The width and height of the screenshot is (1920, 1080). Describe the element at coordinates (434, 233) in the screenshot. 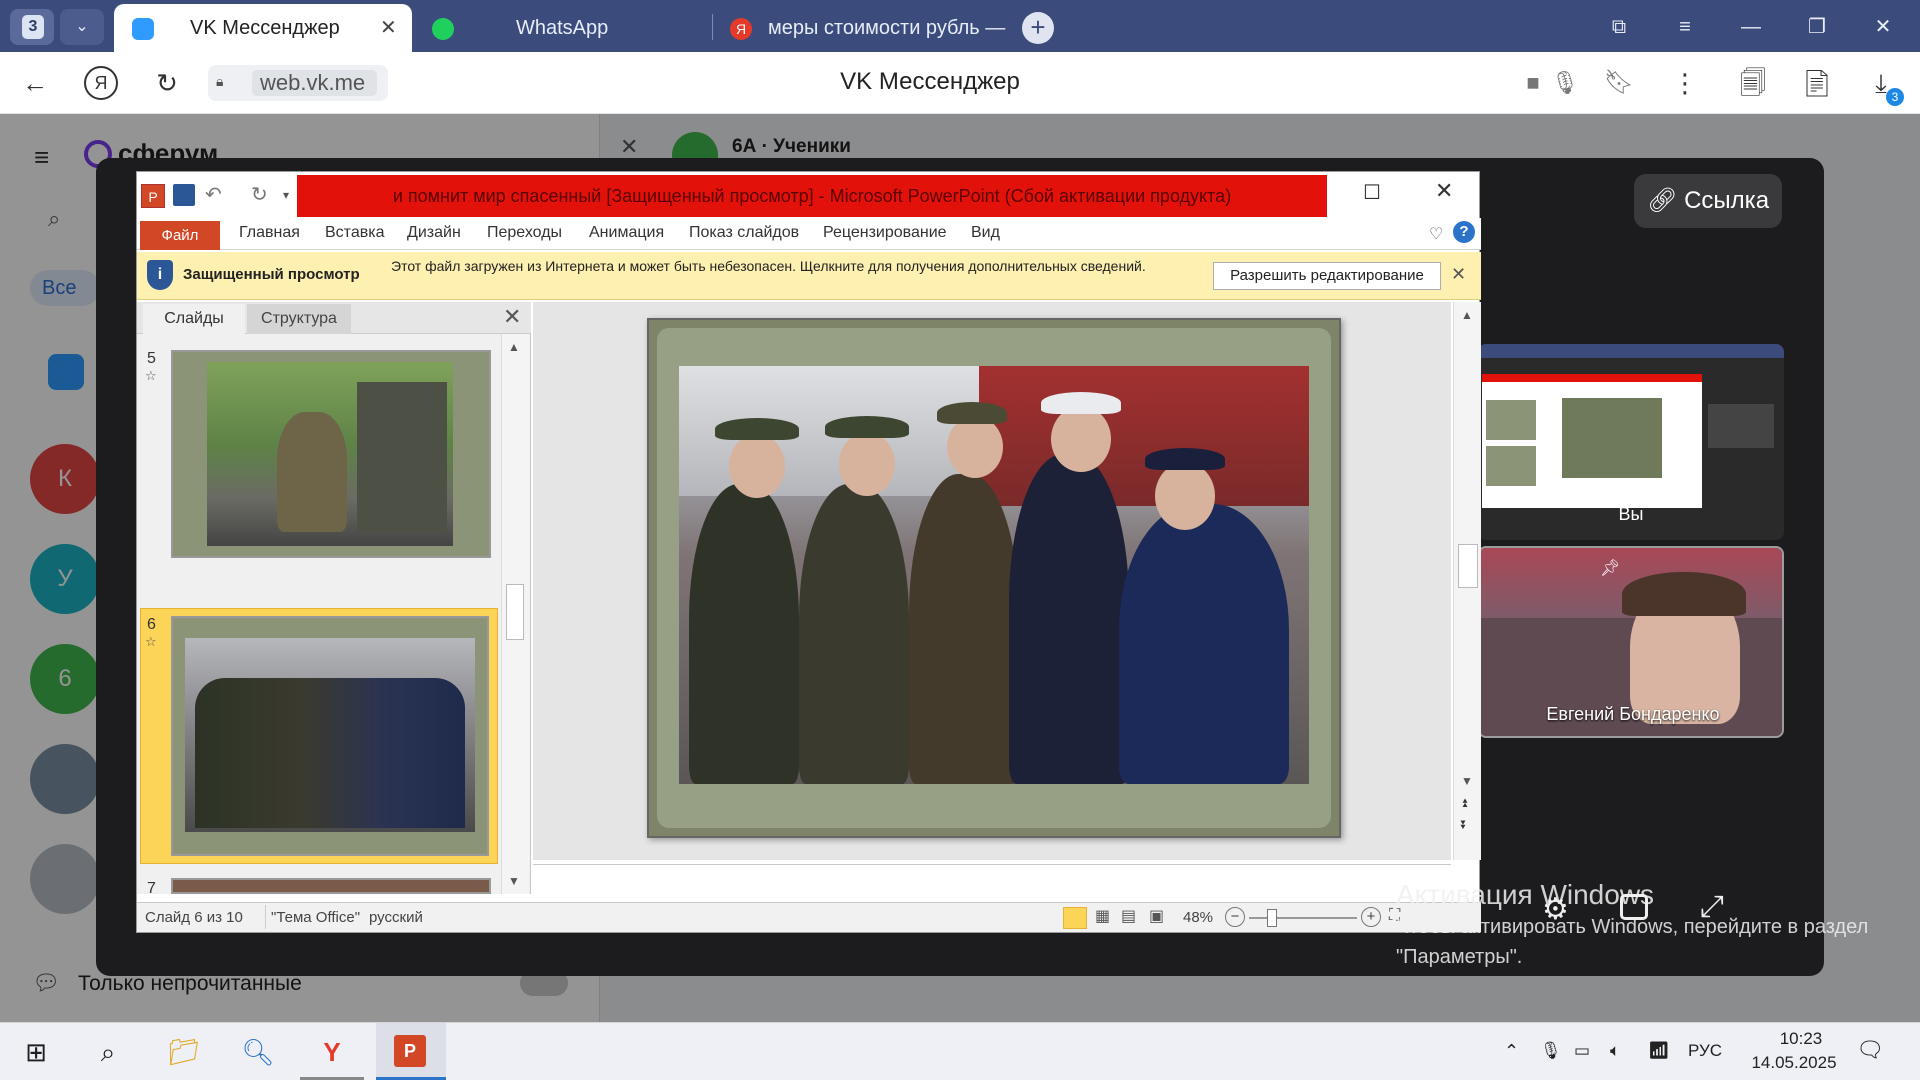

I see `tab-design: Дизайн` at that location.